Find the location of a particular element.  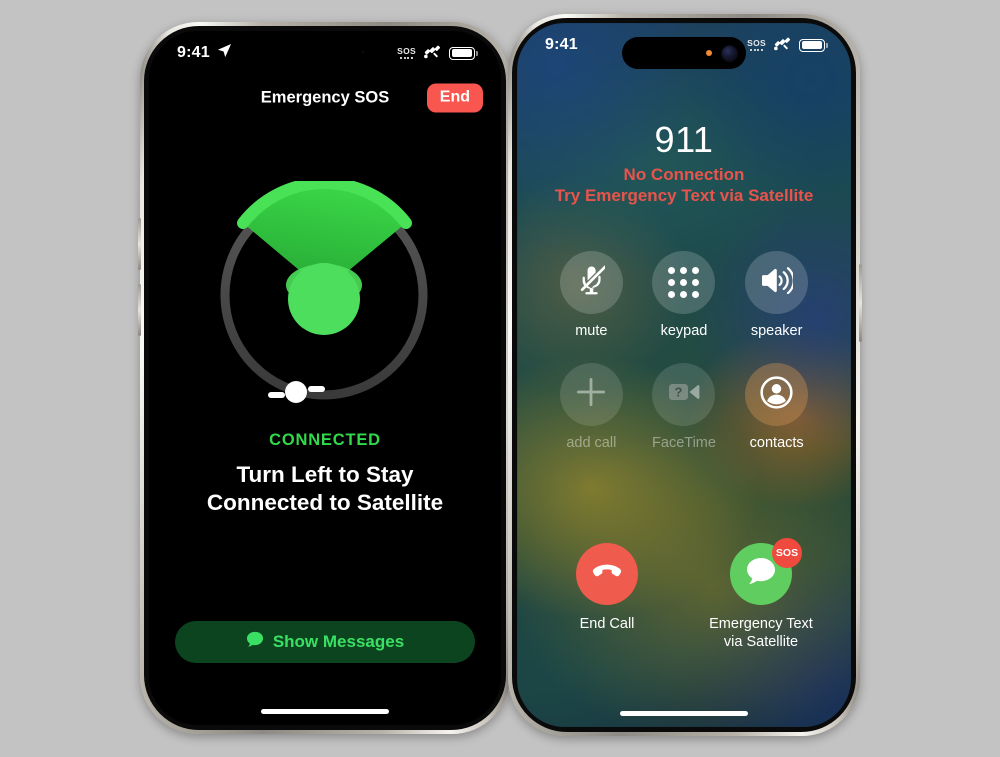

add-call-button: add call is located at coordinates (591, 407).